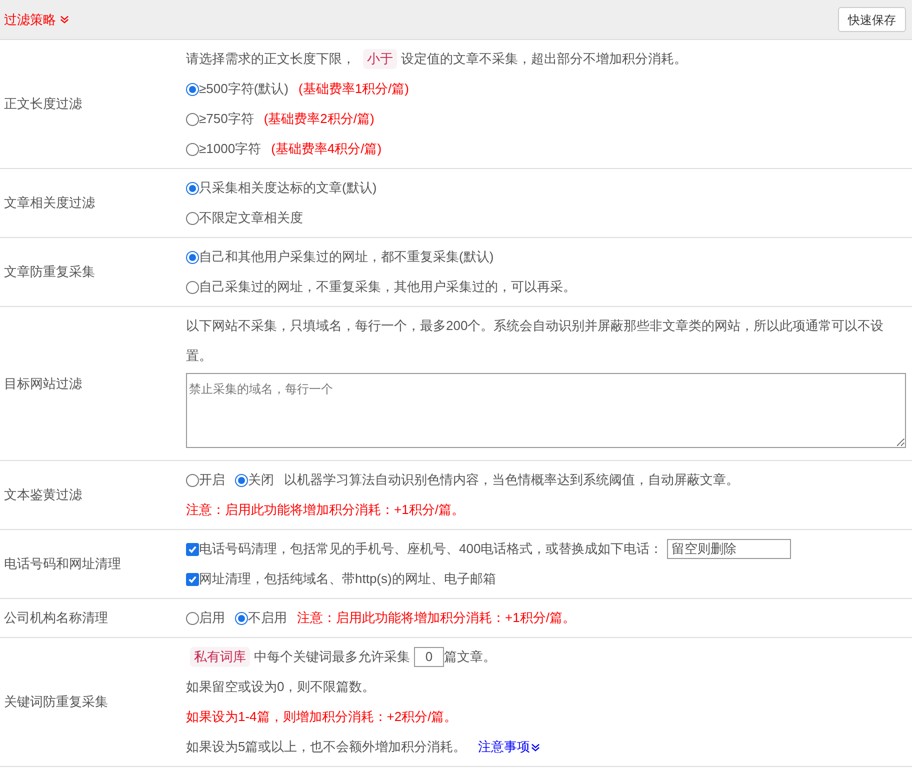  Describe the element at coordinates (281, 687) in the screenshot. I see `description-text: 如果留空或设为0，则不限篇数。` at that location.